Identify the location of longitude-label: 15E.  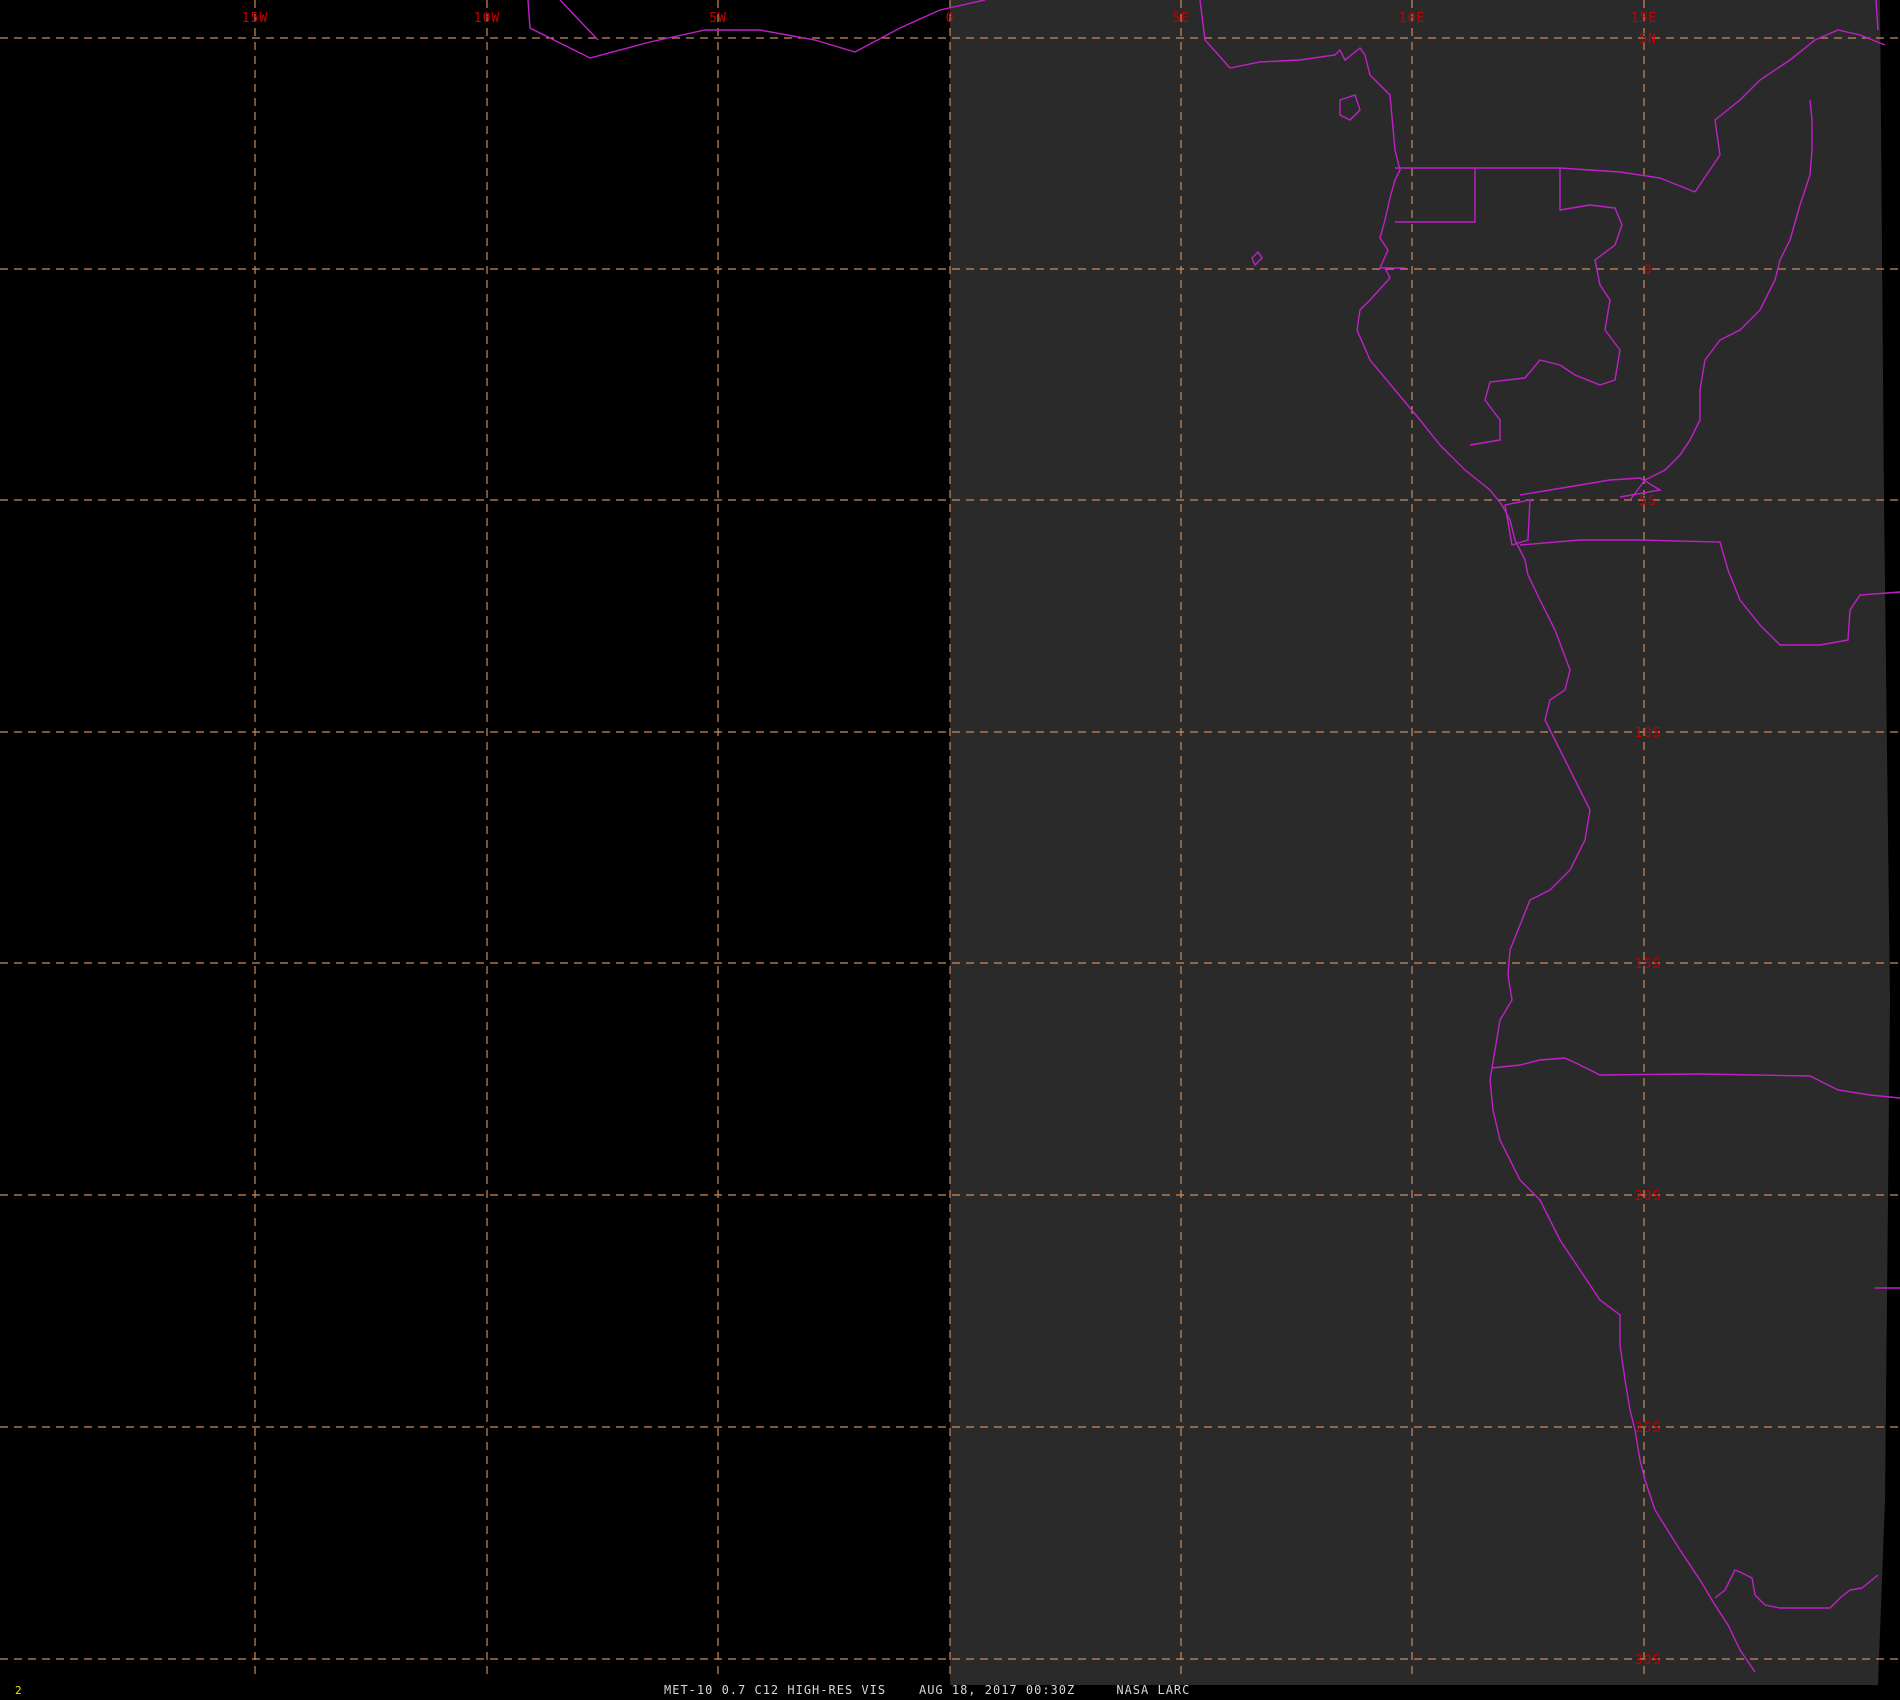
(1644, 18).